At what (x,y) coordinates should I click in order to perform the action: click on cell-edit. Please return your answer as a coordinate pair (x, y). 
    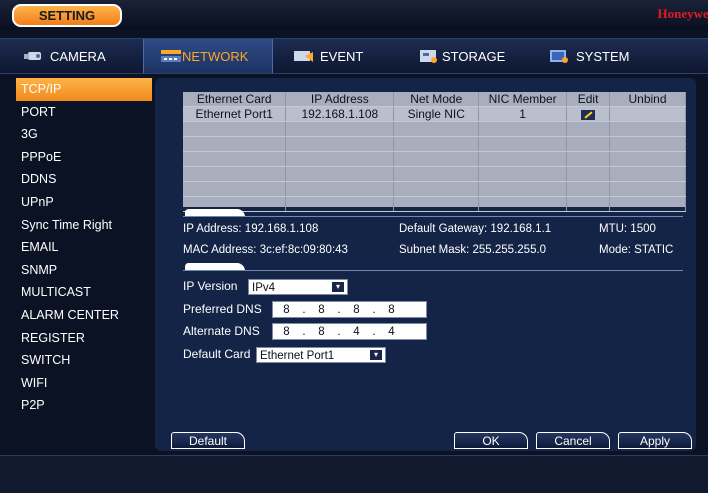
    Looking at the image, I should click on (588, 114).